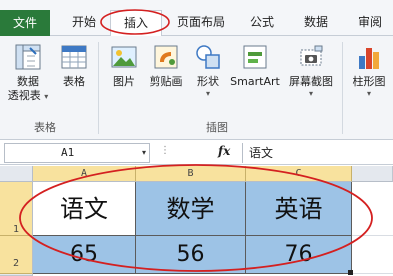  Describe the element at coordinates (196, 153) in the screenshot. I see `formula-bar: A1 ▾ ⋮ fx 语文` at that location.